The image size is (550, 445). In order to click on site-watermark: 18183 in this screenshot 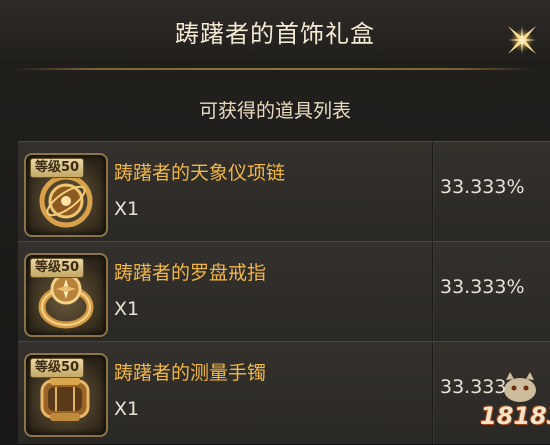, I will do `click(510, 403)`.